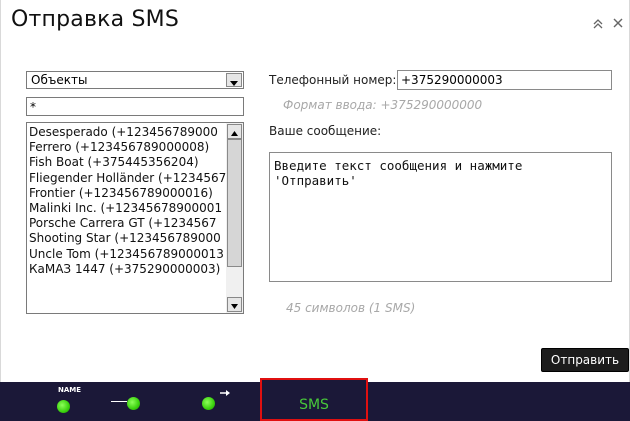  What do you see at coordinates (234, 80) in the screenshot?
I see `dropdown-arrow-icon` at bounding box center [234, 80].